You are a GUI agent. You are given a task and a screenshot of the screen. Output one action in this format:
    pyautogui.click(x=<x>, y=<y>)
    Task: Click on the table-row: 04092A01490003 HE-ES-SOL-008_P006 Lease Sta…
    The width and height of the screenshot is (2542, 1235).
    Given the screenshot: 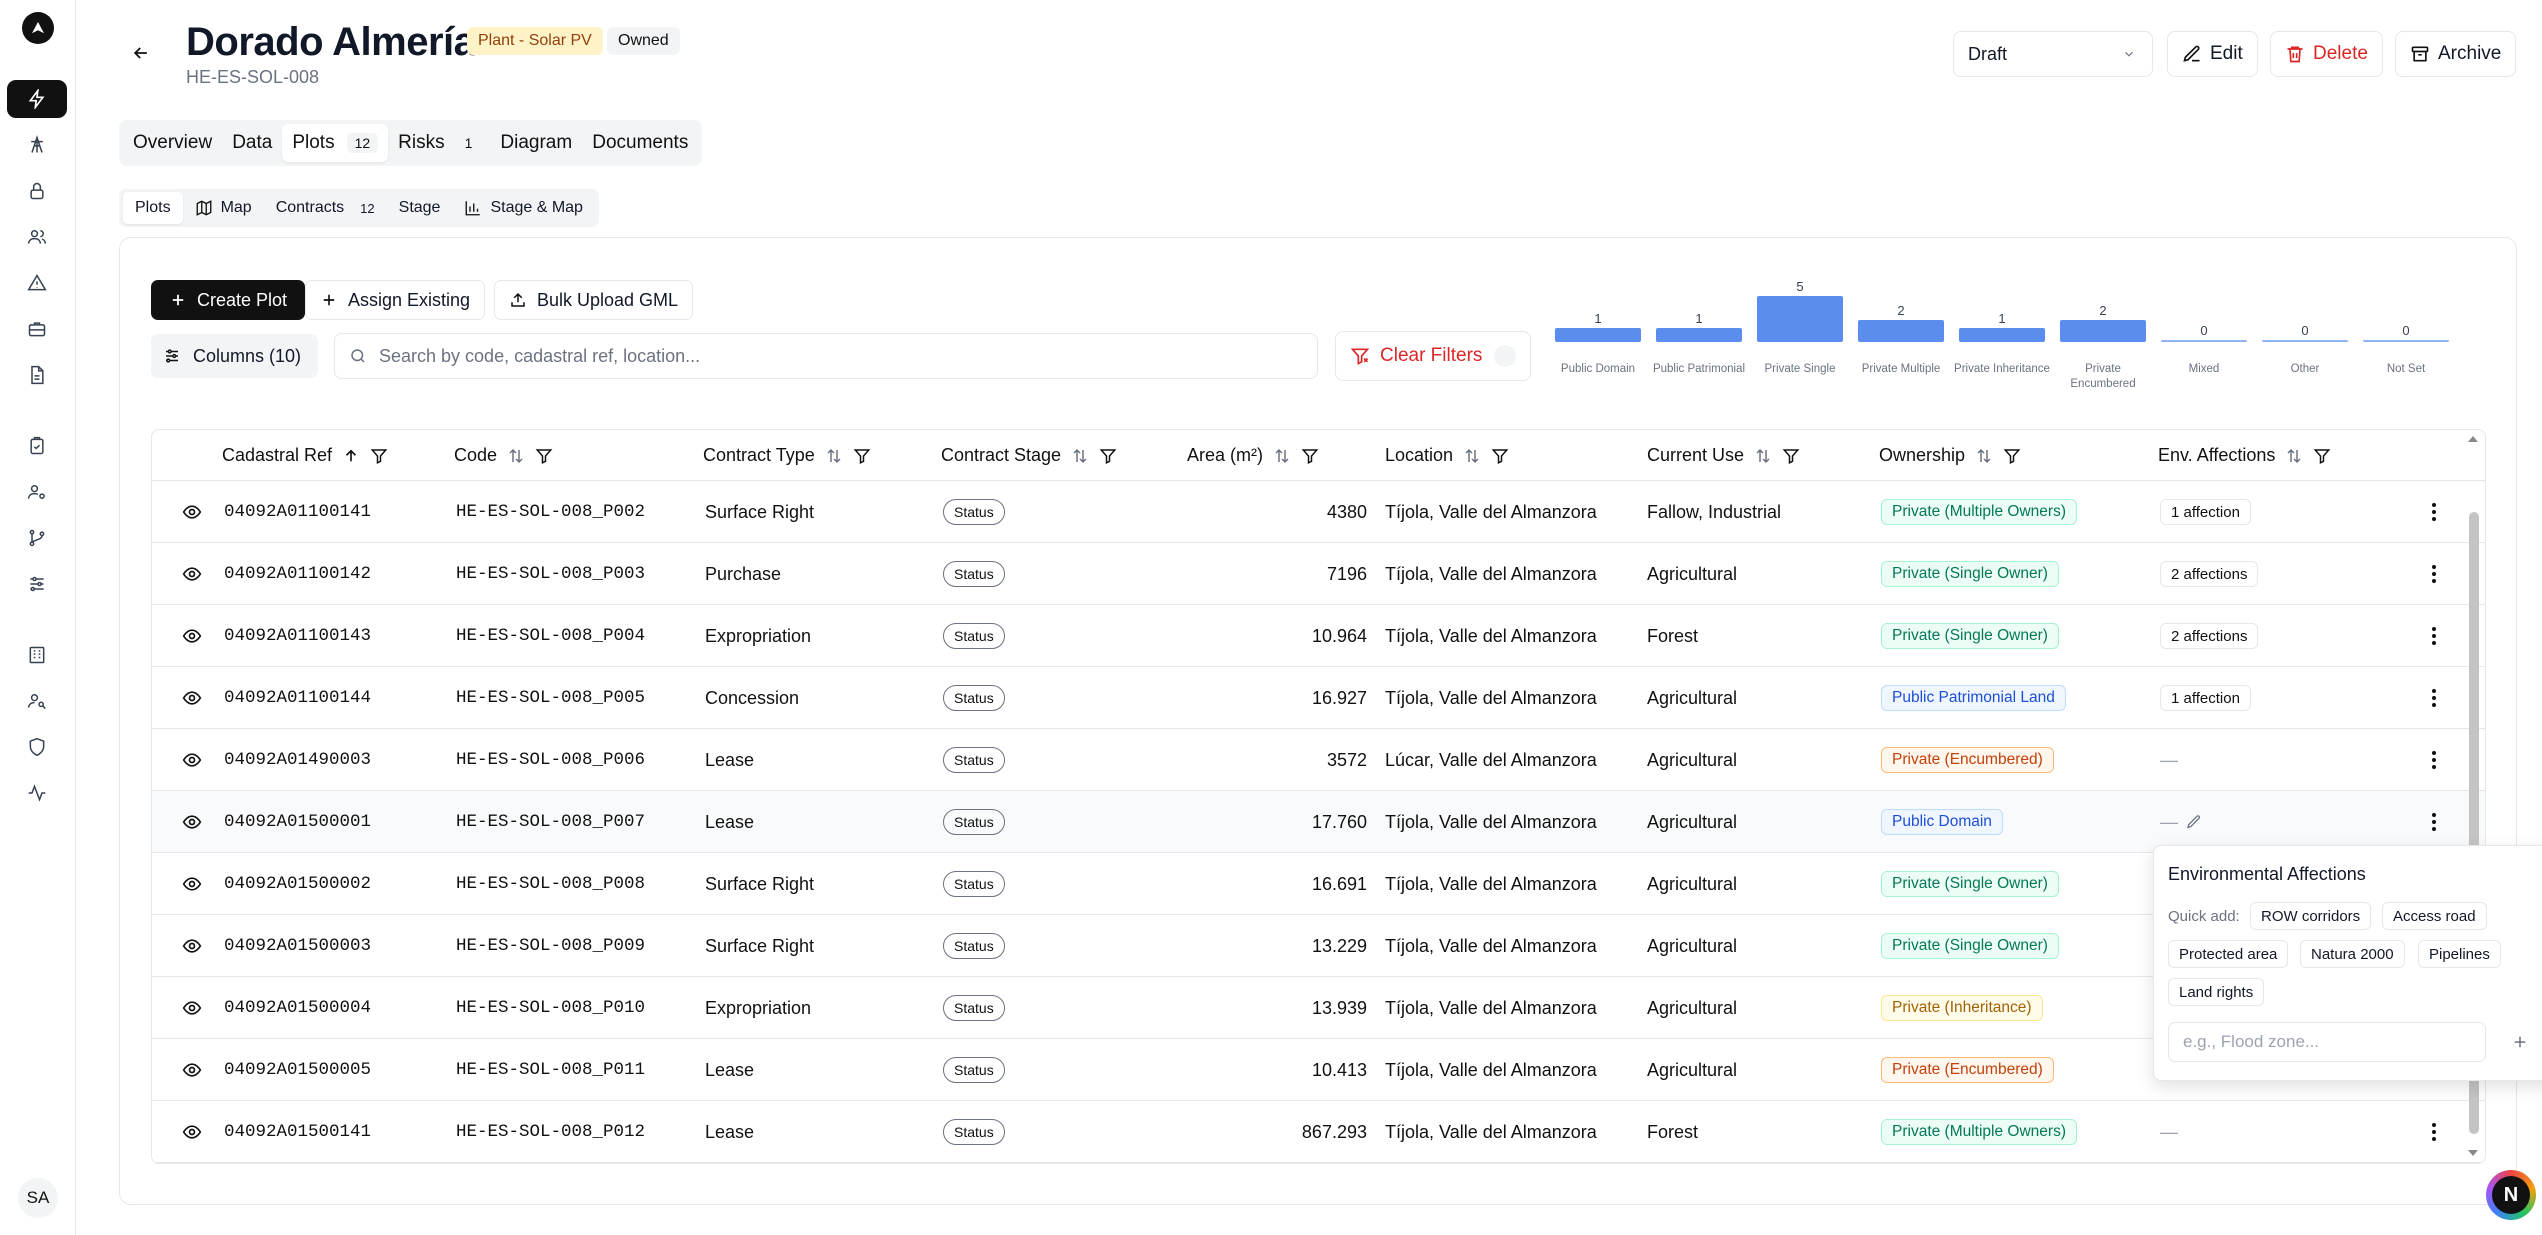 What is the action you would take?
    pyautogui.click(x=1318, y=760)
    